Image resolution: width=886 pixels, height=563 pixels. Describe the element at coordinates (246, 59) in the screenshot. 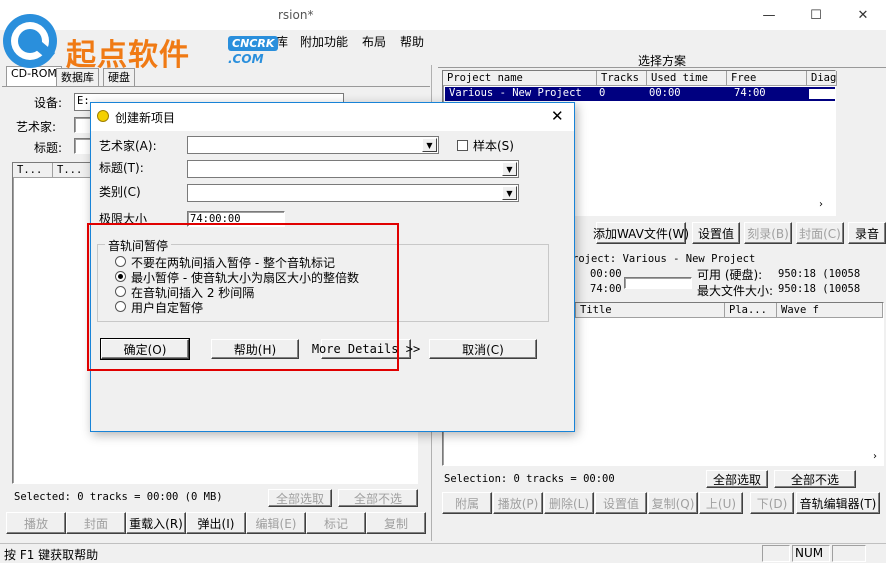

I see `logo-domain: .COM` at that location.